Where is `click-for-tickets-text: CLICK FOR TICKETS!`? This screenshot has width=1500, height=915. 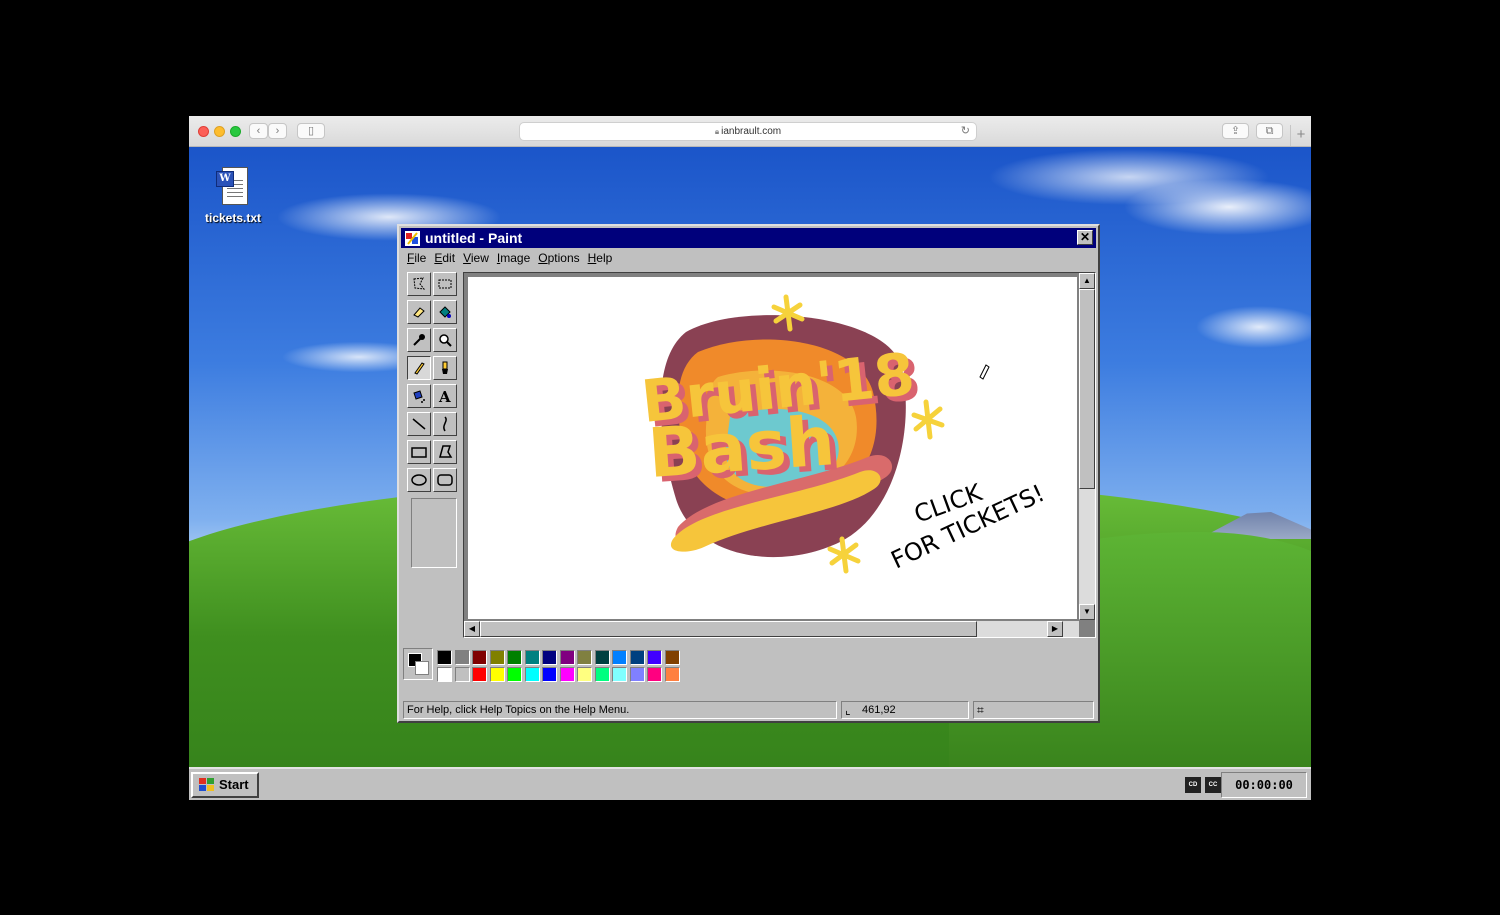
click-for-tickets-text: CLICK FOR TICKETS! is located at coordinates (968, 526).